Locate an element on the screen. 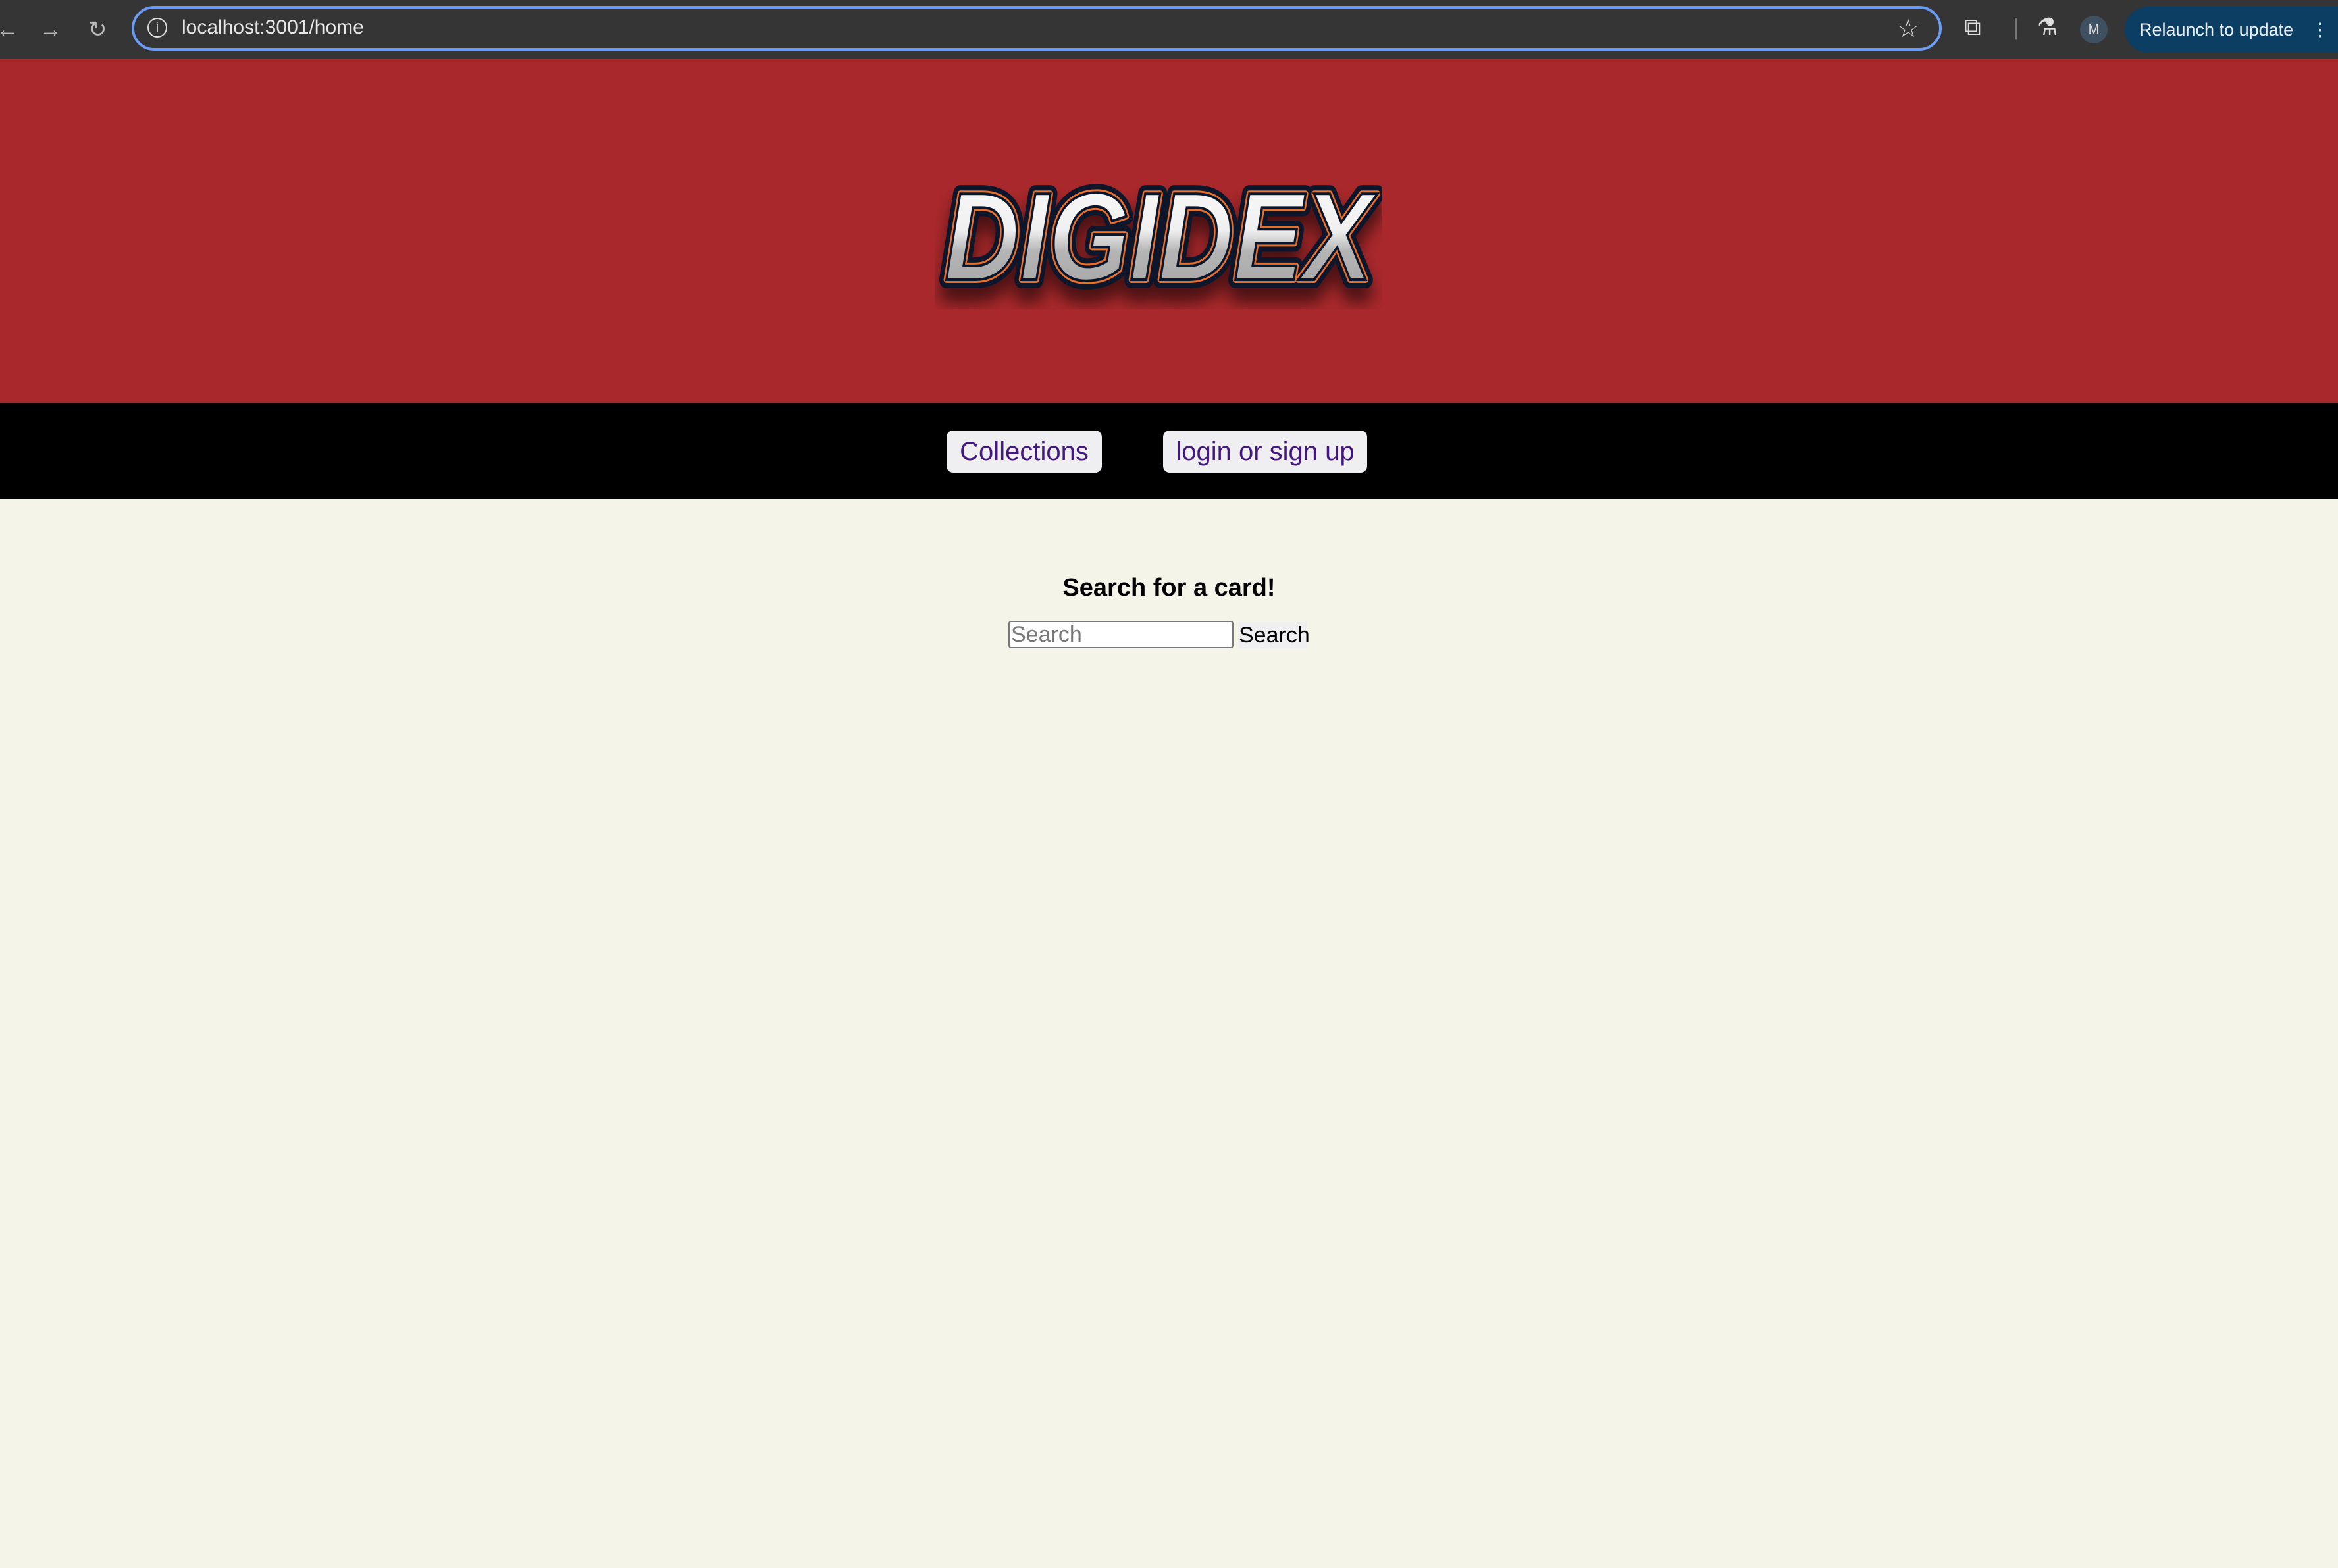 The height and width of the screenshot is (1568, 2338). search-button: Search is located at coordinates (1274, 635).